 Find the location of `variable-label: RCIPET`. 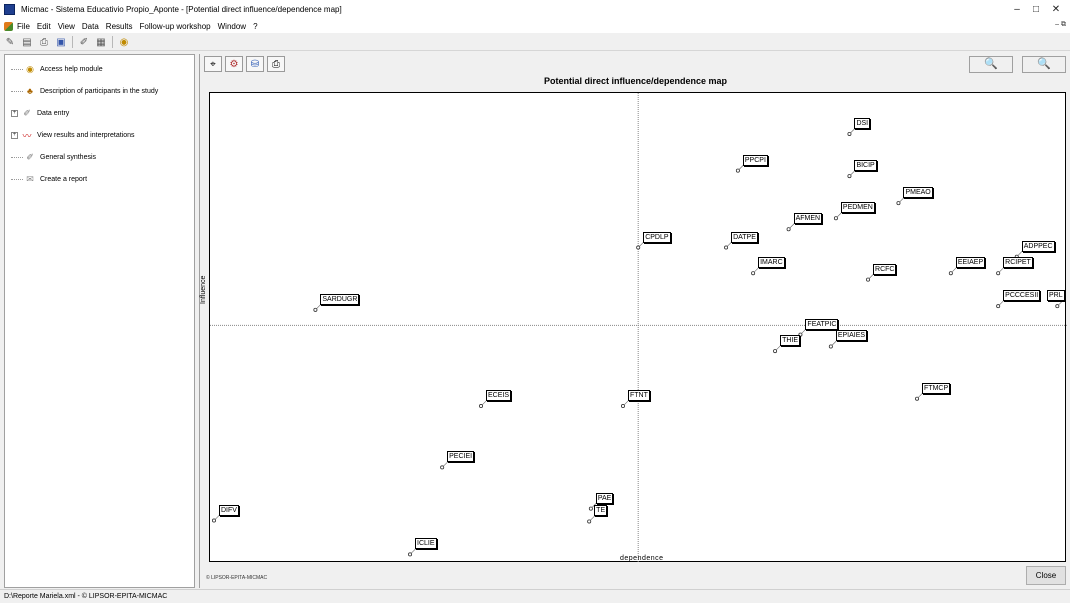

variable-label: RCIPET is located at coordinates (1018, 263).